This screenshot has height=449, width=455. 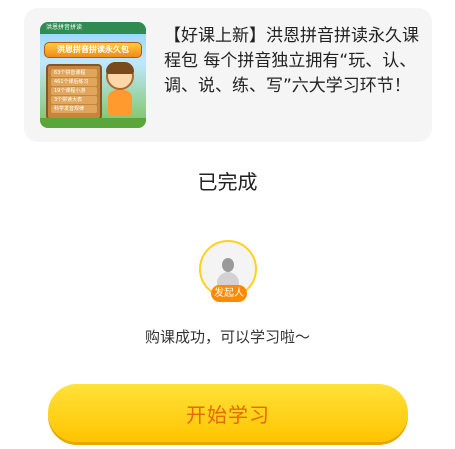 What do you see at coordinates (229, 293) in the screenshot?
I see `initiator-badge: 发起人` at bounding box center [229, 293].